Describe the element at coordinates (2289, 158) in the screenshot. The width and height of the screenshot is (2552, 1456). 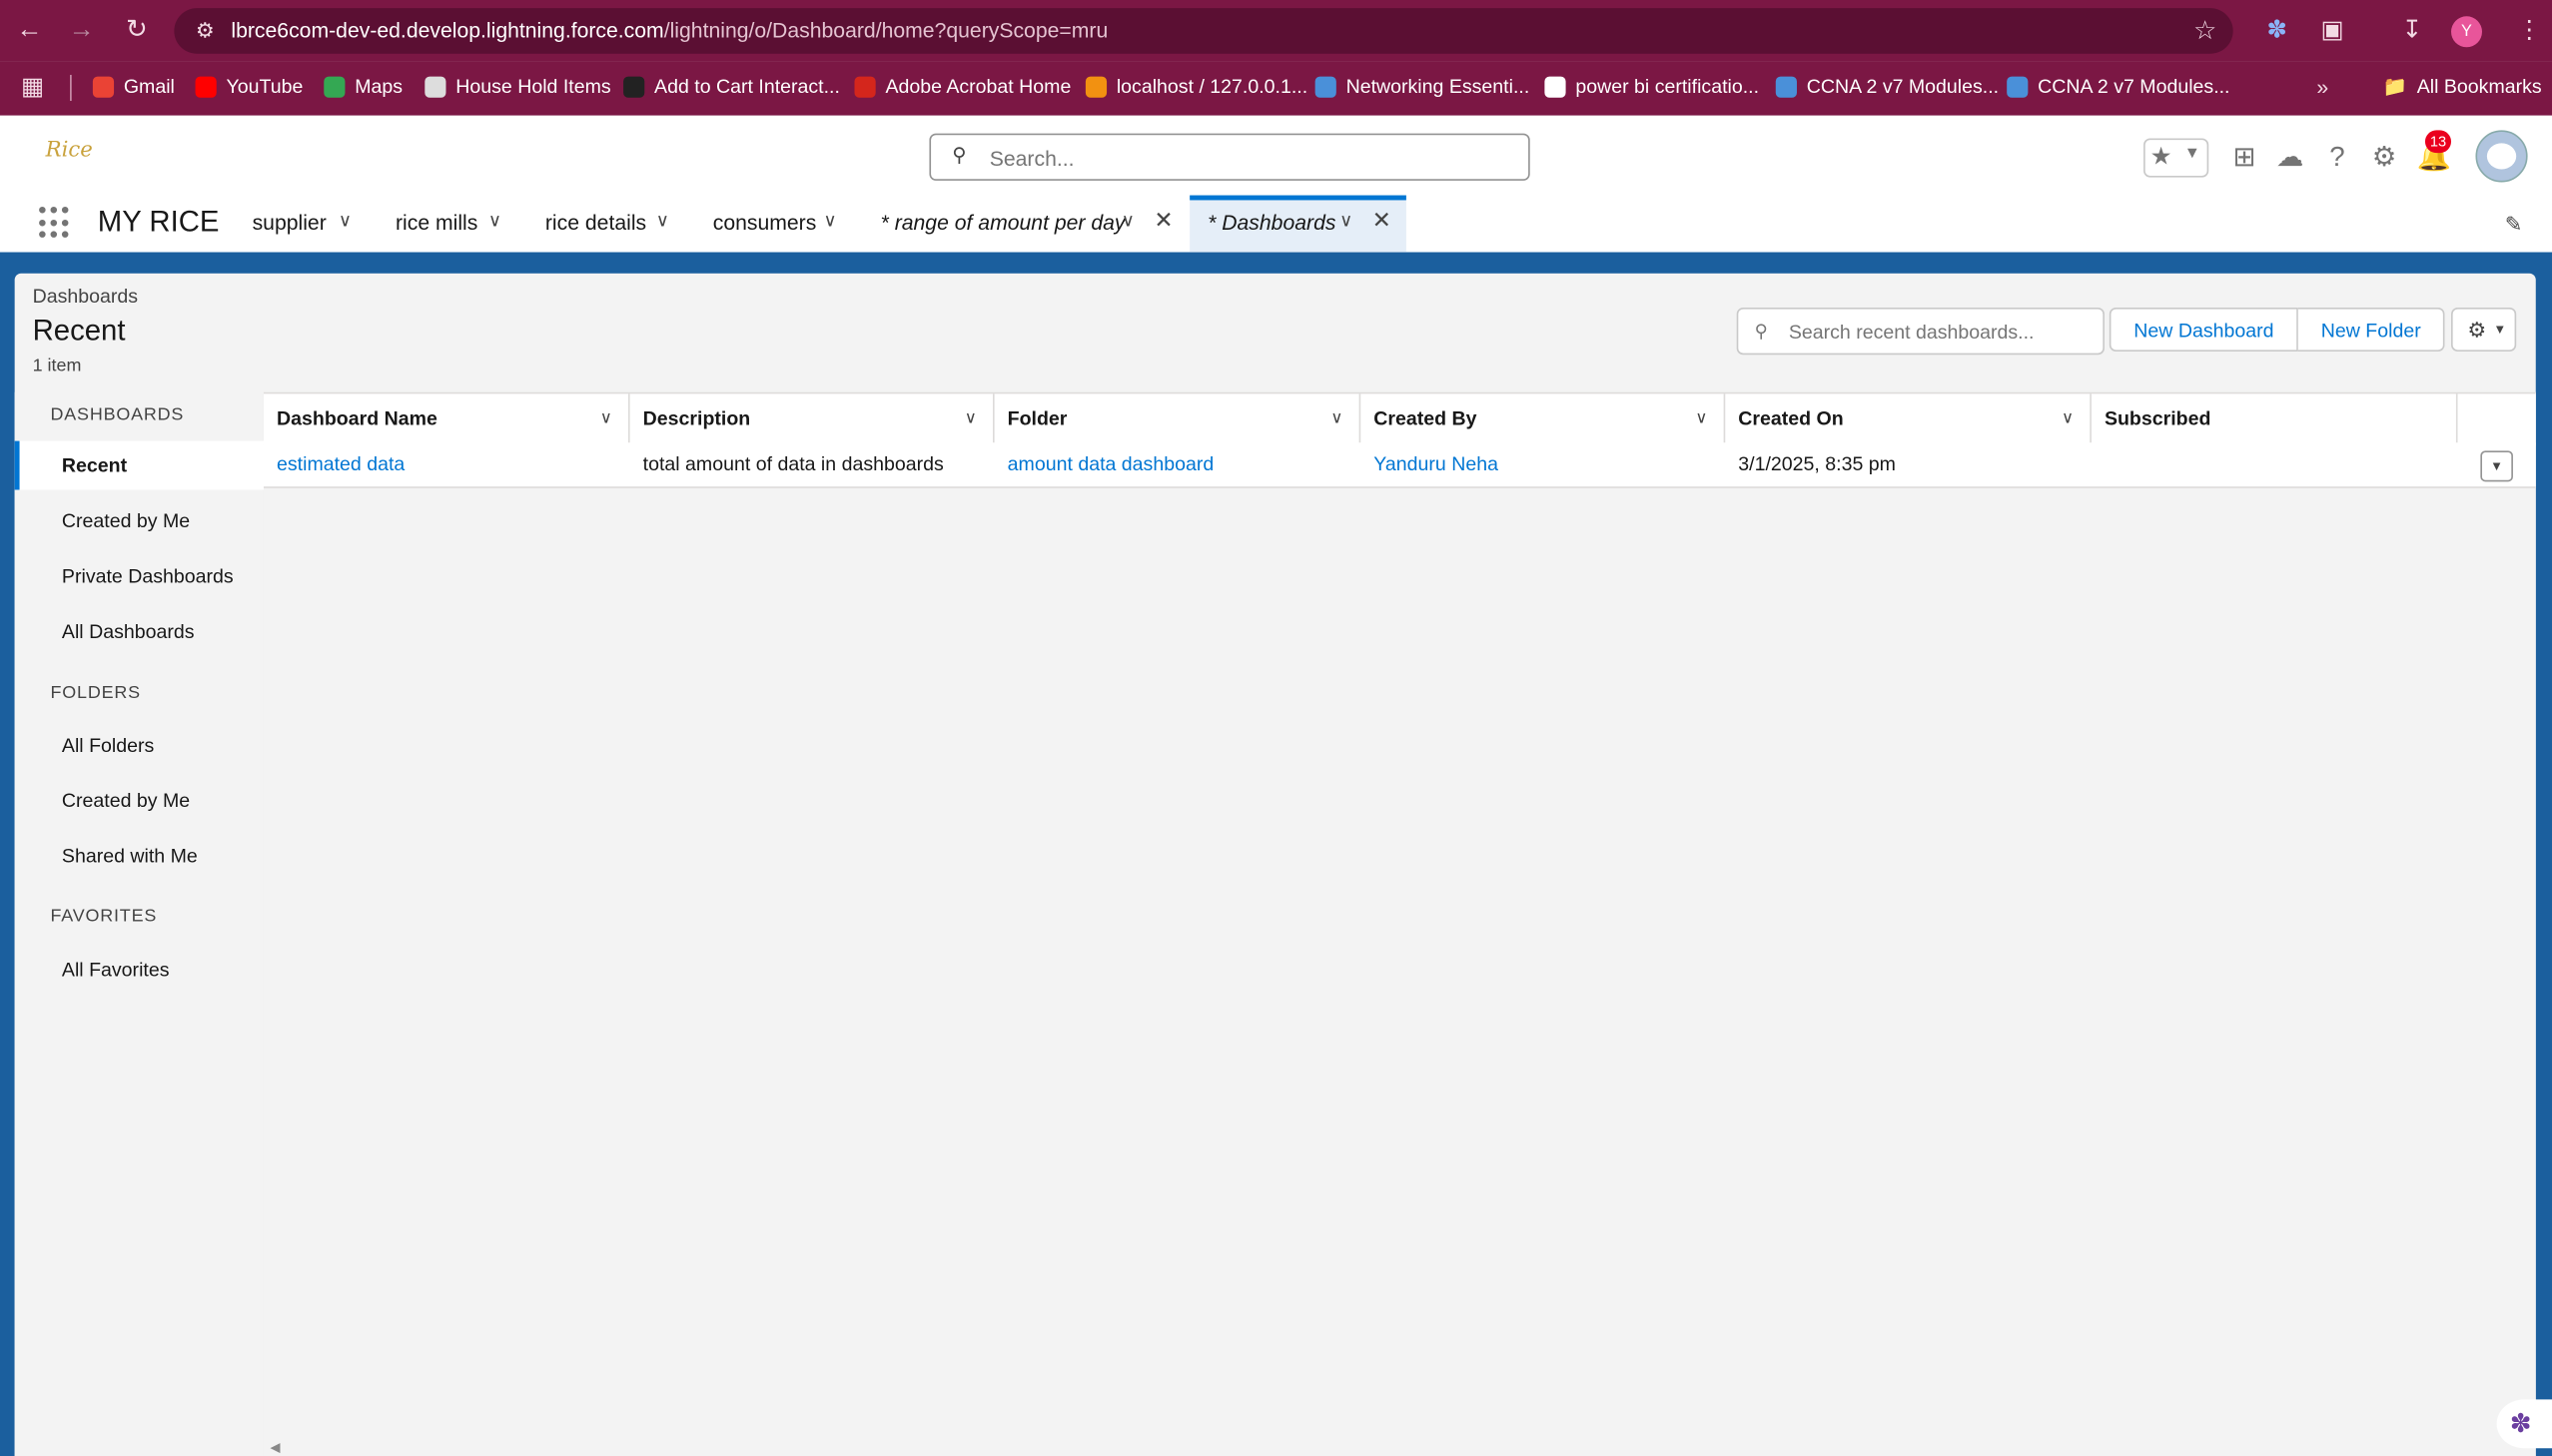
I see `trailhead-icon: ☁` at that location.